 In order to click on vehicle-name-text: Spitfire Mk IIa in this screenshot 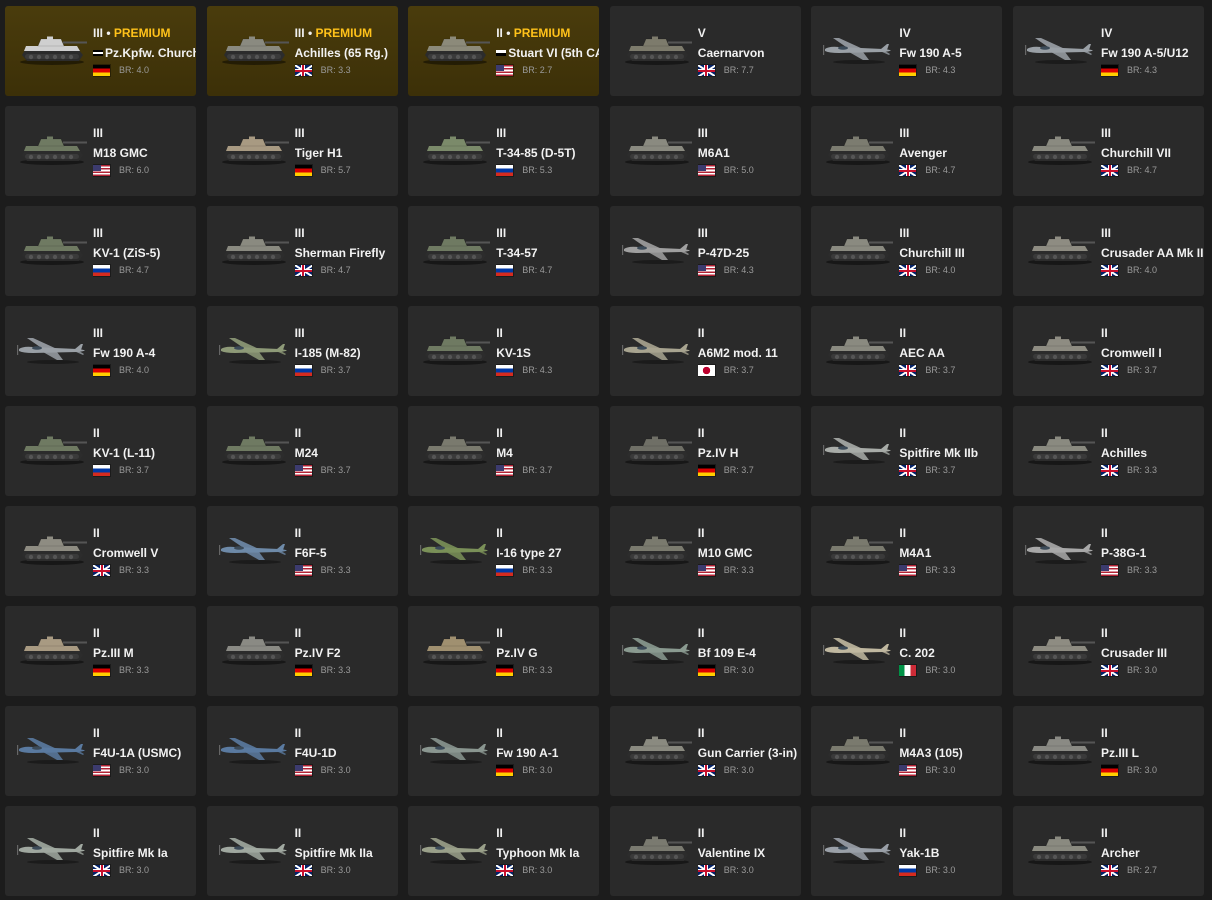, I will do `click(333, 853)`.